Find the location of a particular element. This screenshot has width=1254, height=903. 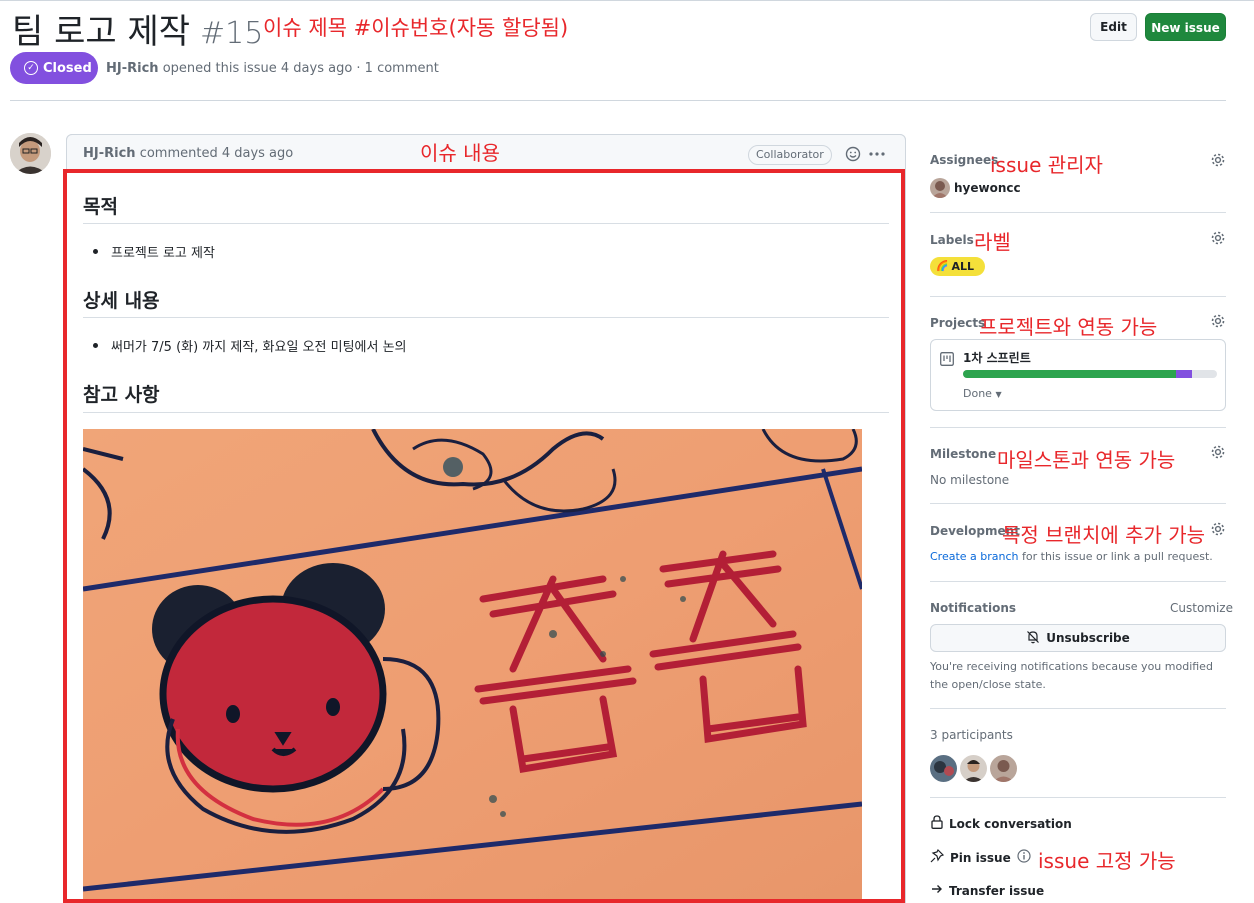

unsubscribe-label: Unsubscribe is located at coordinates (1088, 638).